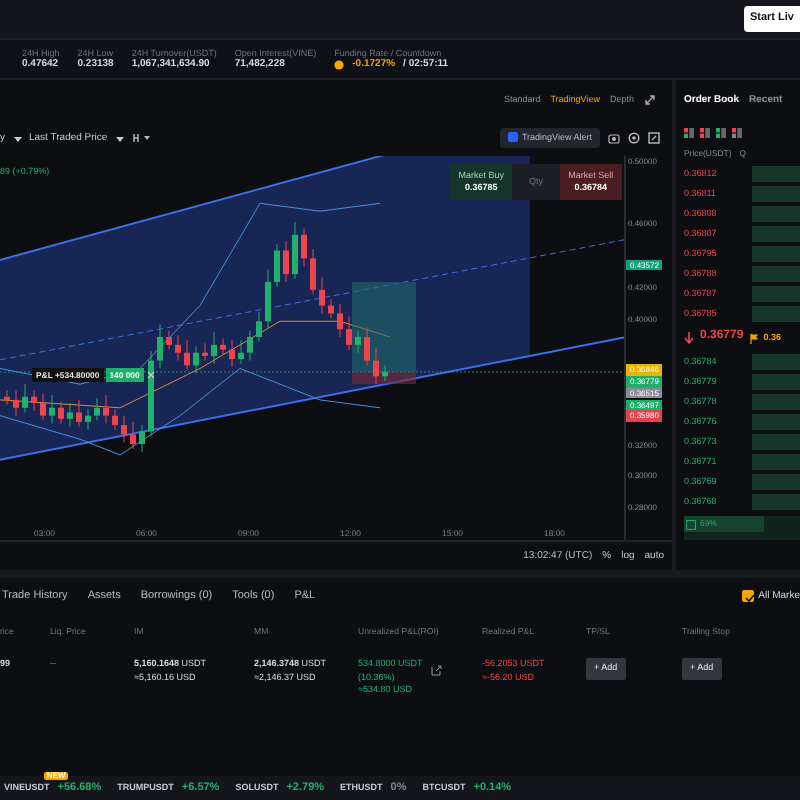 The width and height of the screenshot is (800, 800). I want to click on position-box-drawing, so click(384, 332).